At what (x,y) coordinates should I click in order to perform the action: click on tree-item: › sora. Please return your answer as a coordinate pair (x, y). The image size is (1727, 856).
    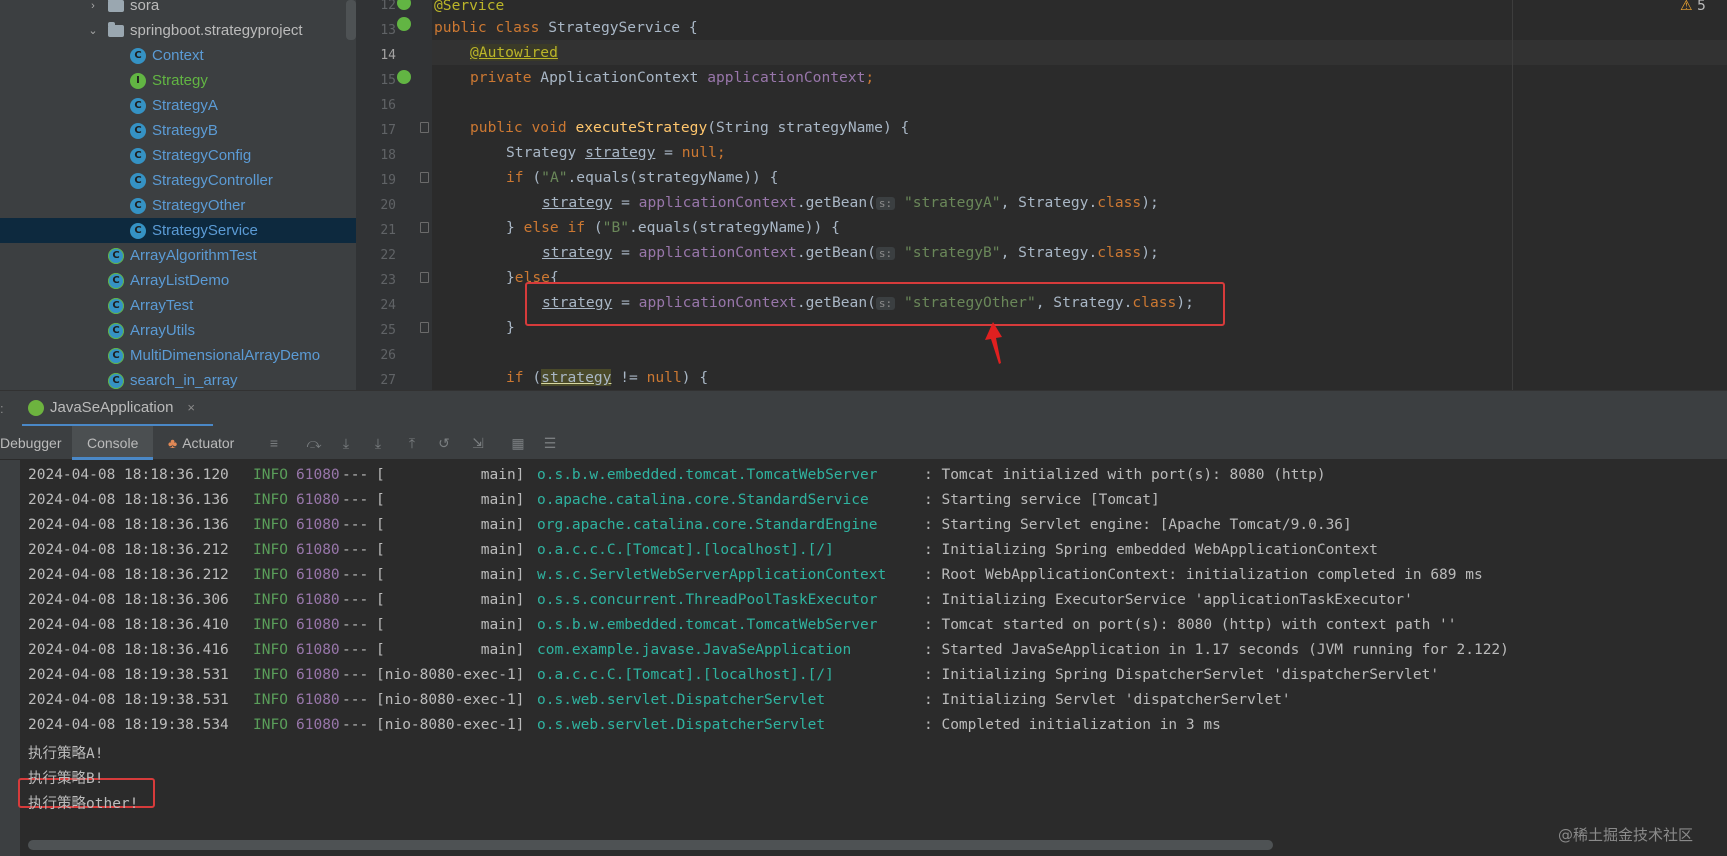
    Looking at the image, I should click on (178, 9).